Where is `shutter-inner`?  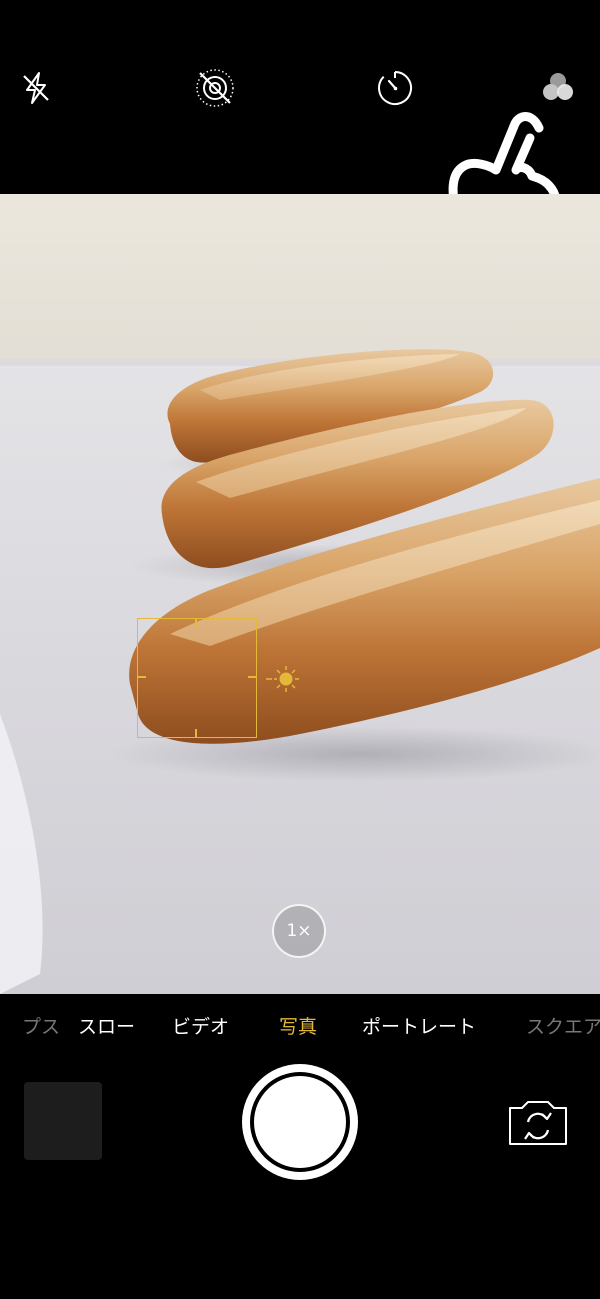
shutter-inner is located at coordinates (300, 1122).